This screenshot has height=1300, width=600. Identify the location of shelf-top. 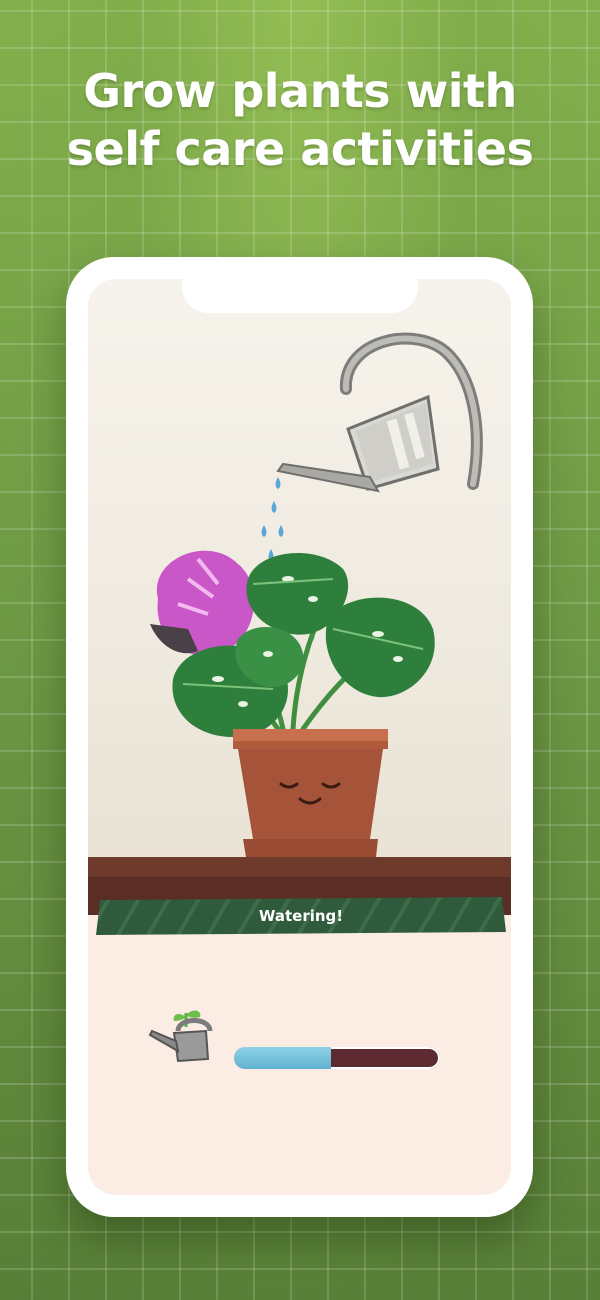
(299, 867).